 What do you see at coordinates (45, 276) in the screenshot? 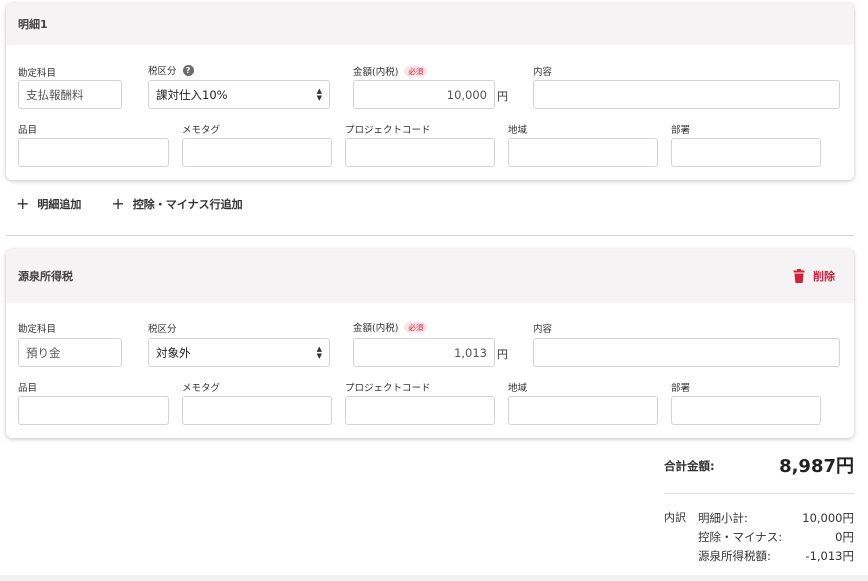
I see `withholding-card-title: 源泉所得税` at bounding box center [45, 276].